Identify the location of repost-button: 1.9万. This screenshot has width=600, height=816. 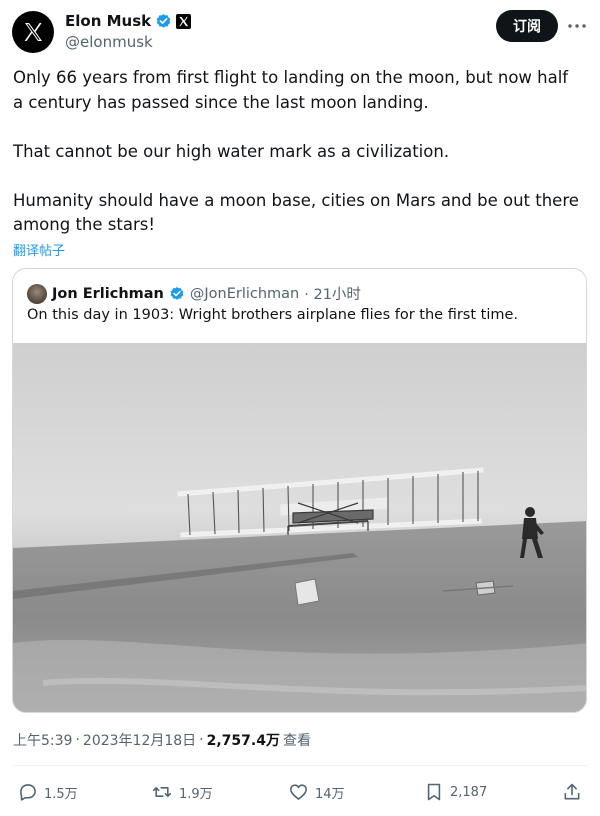
(182, 792).